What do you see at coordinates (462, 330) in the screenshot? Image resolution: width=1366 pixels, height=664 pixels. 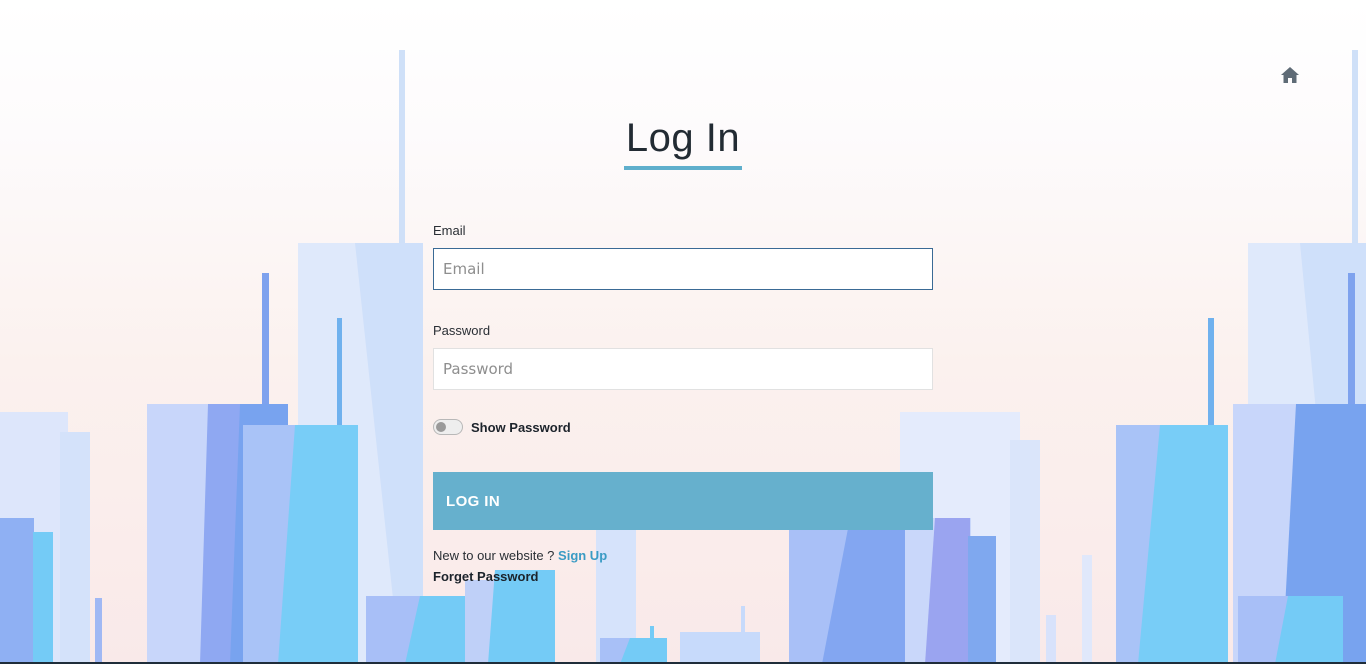 I see `password-label: Password` at bounding box center [462, 330].